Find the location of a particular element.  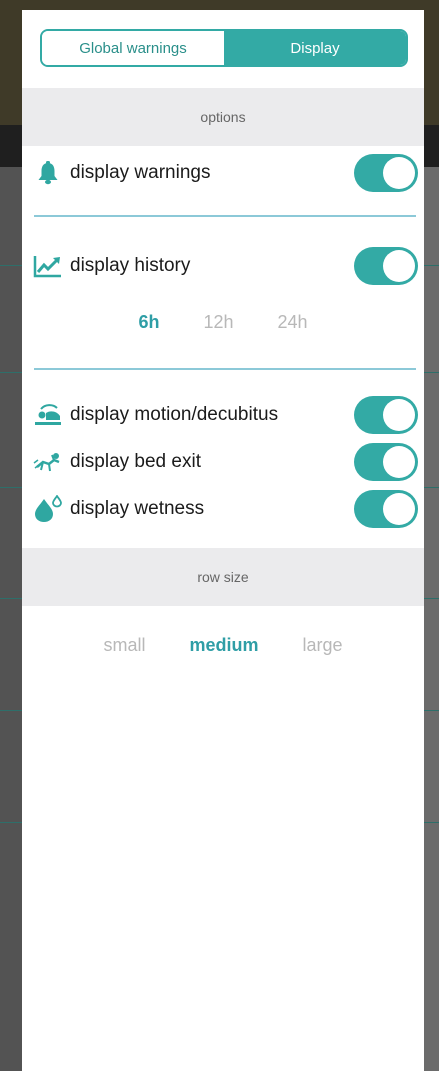

row-size-header-label: row size is located at coordinates (223, 577).